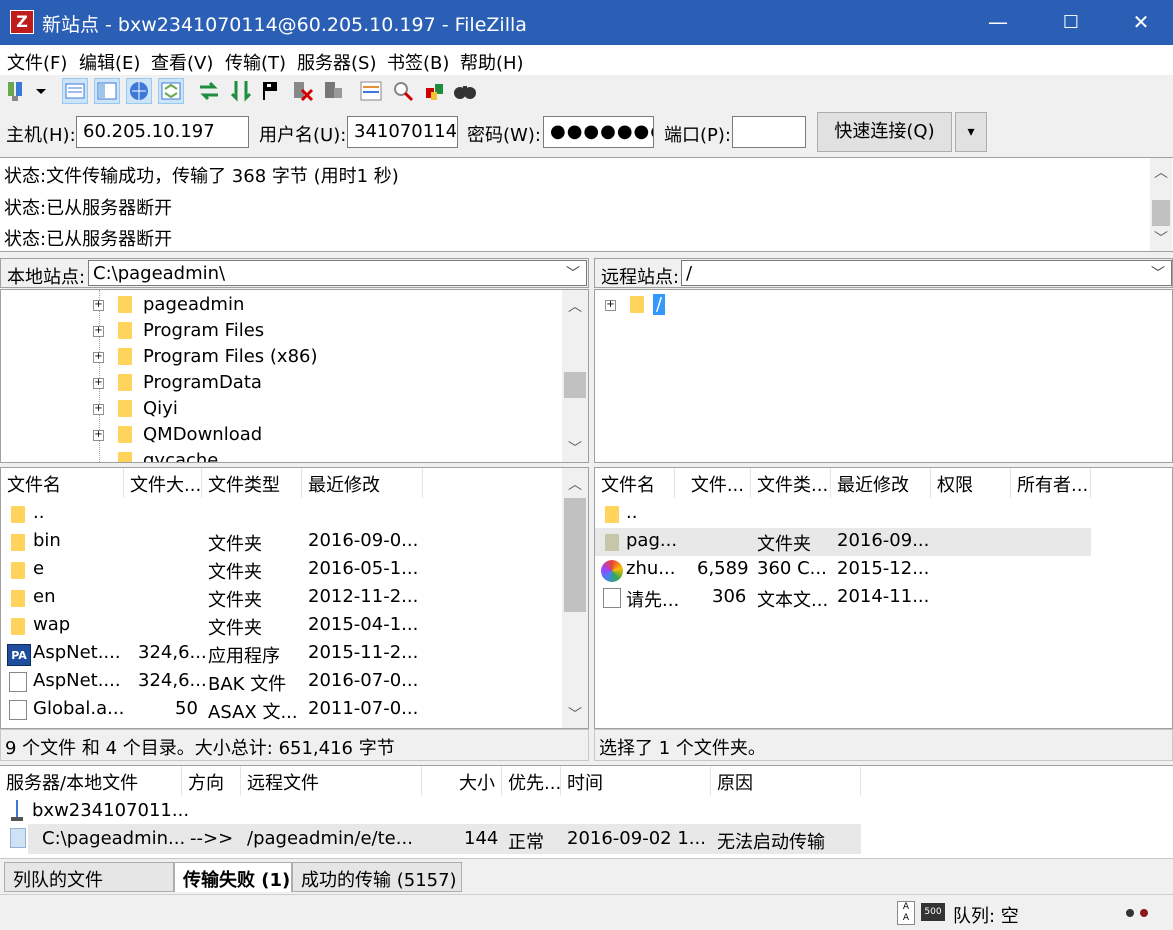 The width and height of the screenshot is (1173, 930). Describe the element at coordinates (89, 877) in the screenshot. I see `tab-queued-files: 列队的文件` at that location.